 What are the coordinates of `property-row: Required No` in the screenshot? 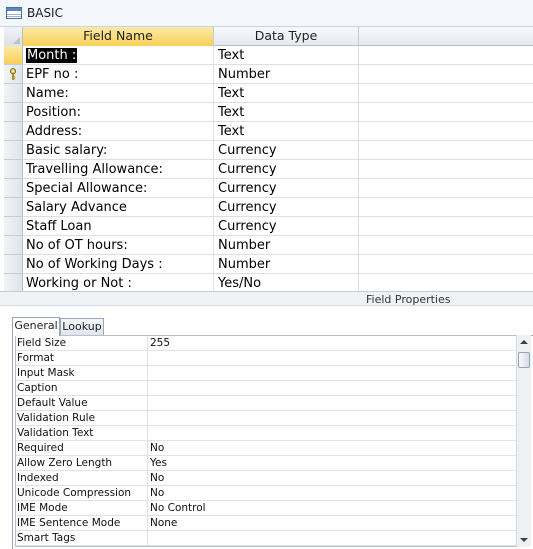 It's located at (266, 448).